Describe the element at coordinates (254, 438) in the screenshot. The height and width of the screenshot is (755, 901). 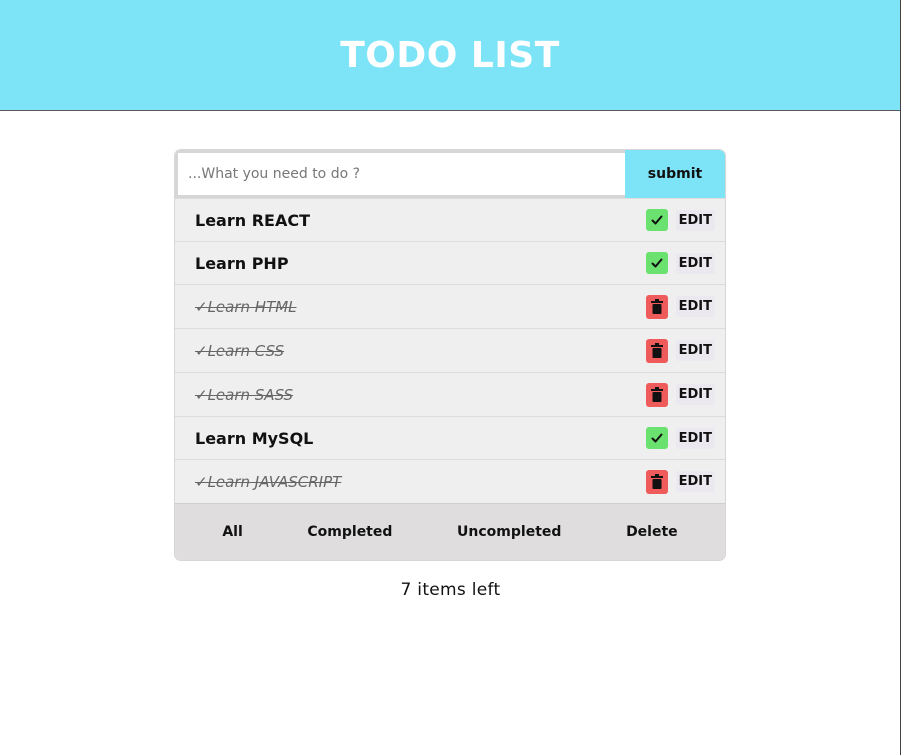
I see `todo-item-label: Learn MySQL` at that location.